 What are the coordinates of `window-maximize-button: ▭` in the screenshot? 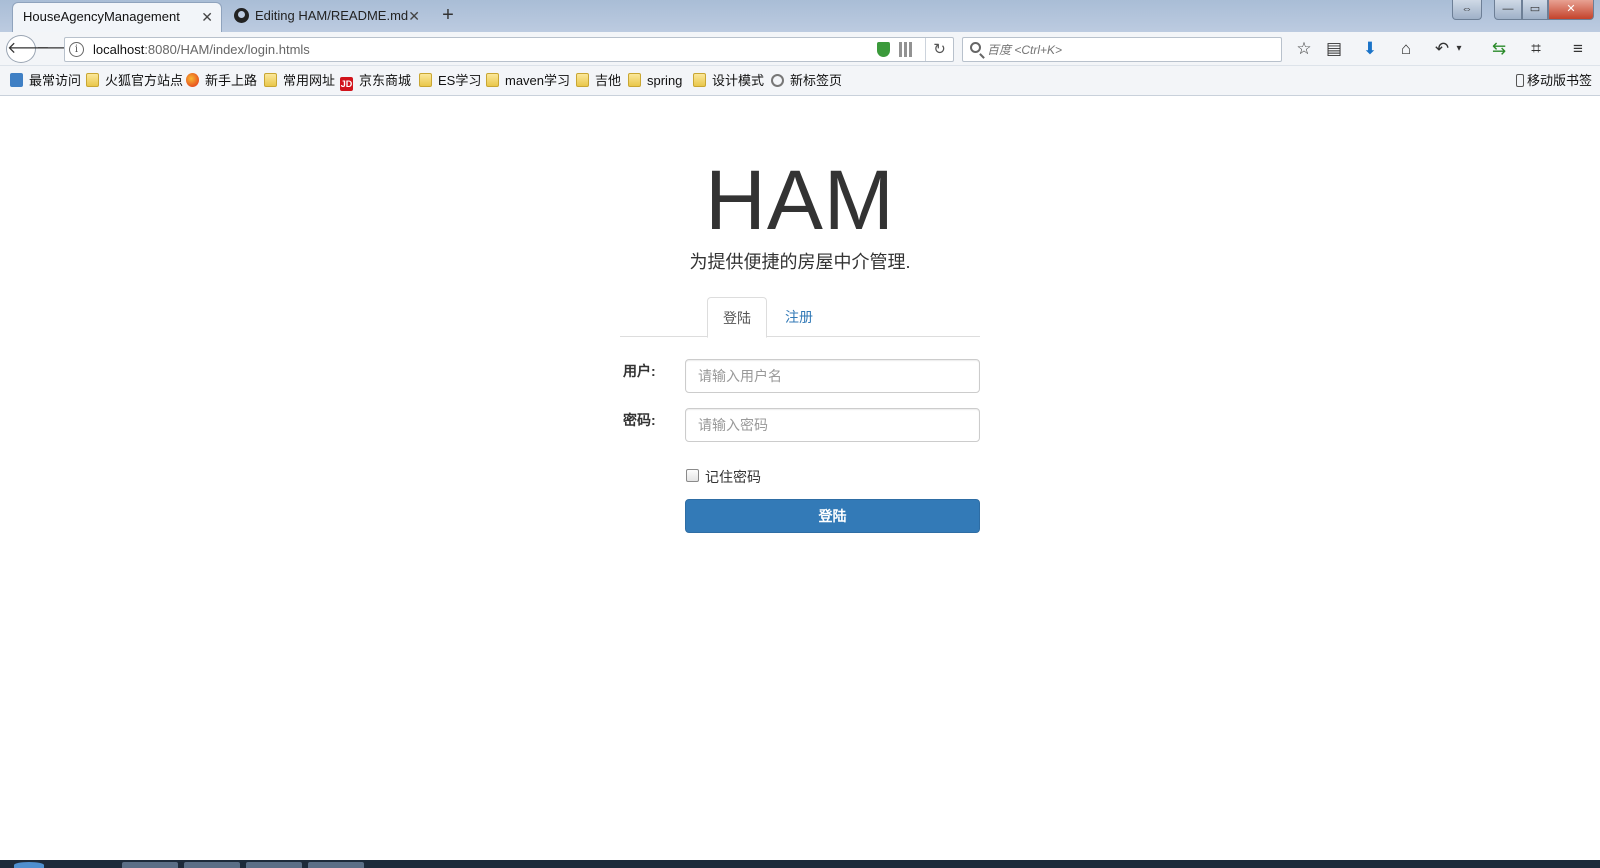 It's located at (1535, 10).